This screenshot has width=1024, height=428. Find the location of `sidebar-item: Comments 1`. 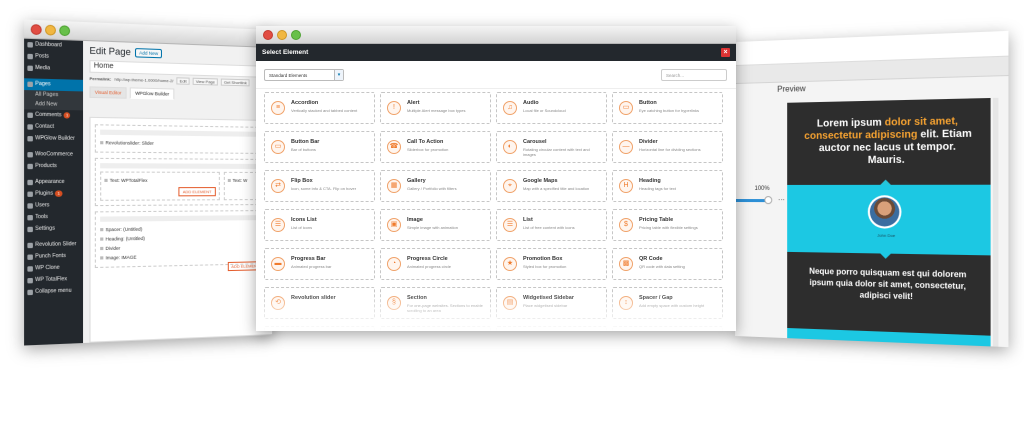

sidebar-item: Comments 1 is located at coordinates (53, 115).